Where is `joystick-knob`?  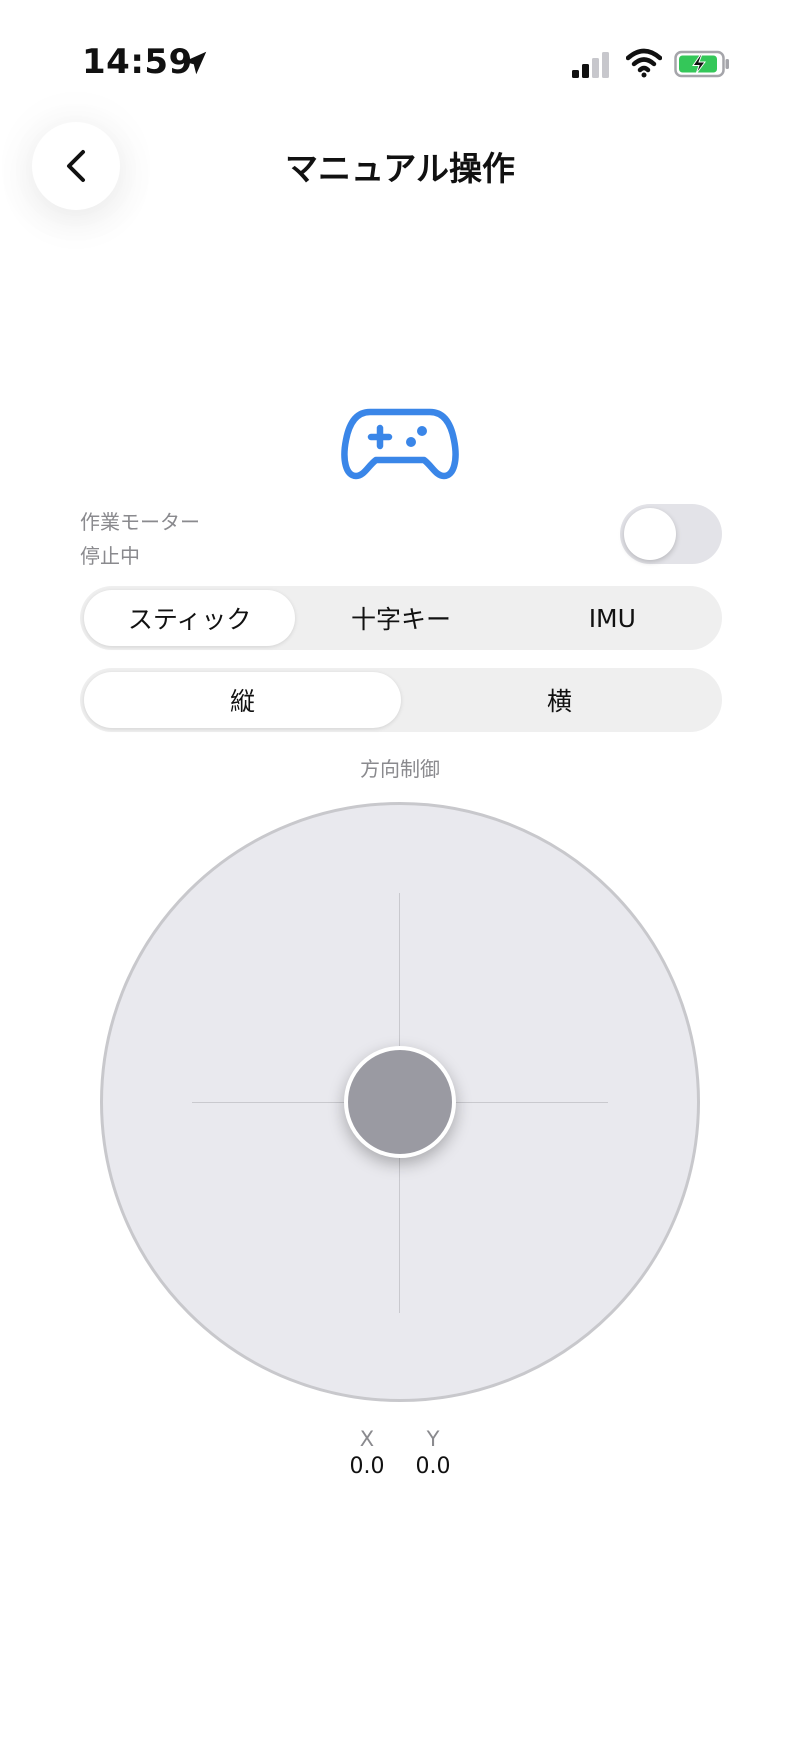
joystick-knob is located at coordinates (400, 1102).